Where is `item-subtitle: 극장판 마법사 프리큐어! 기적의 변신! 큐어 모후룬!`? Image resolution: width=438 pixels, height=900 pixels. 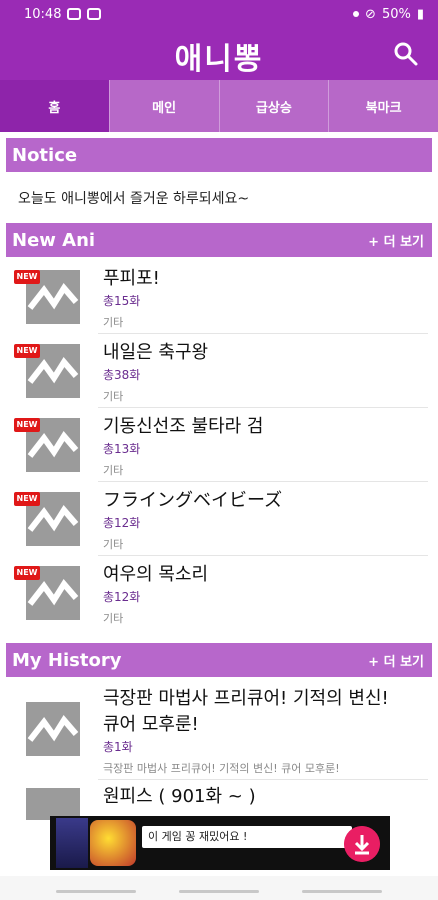 item-subtitle: 극장판 마법사 프리큐어! 기적의 변신! 큐어 모후룬! is located at coordinates (221, 768).